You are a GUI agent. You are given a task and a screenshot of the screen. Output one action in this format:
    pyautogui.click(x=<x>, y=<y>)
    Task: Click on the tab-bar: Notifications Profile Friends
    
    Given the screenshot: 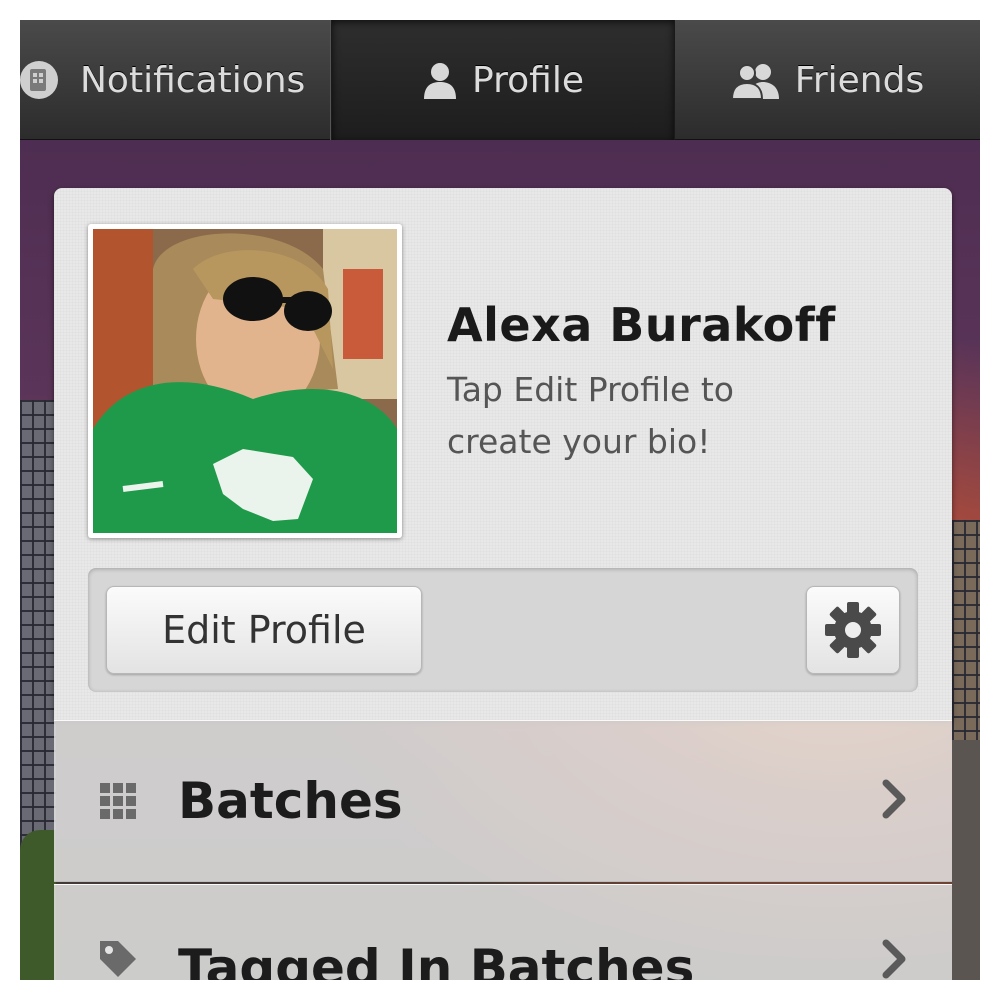 What is the action you would take?
    pyautogui.click(x=500, y=80)
    